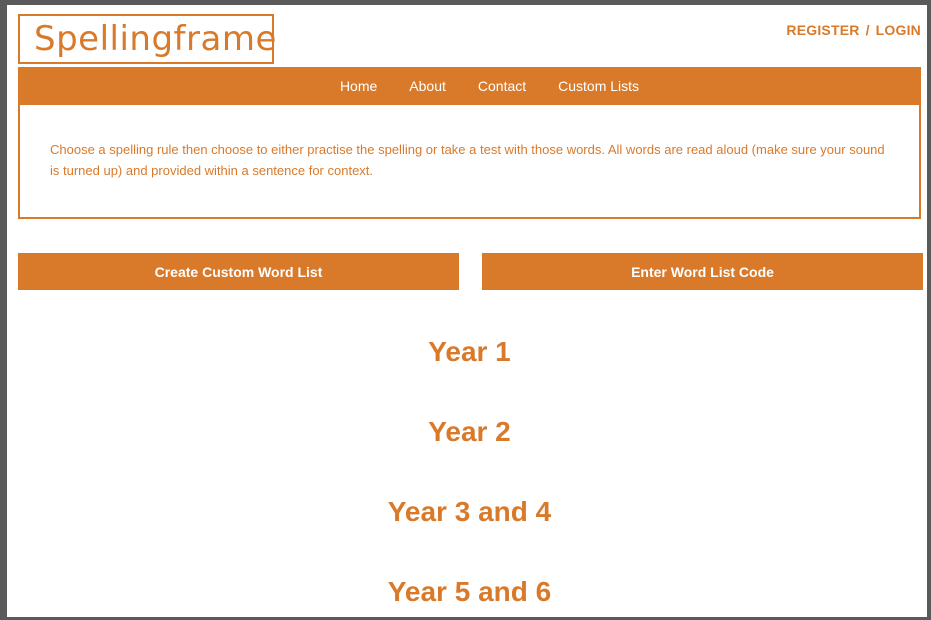 The image size is (931, 620). Describe the element at coordinates (469, 432) in the screenshot. I see `year-2-link: Year 2` at that location.